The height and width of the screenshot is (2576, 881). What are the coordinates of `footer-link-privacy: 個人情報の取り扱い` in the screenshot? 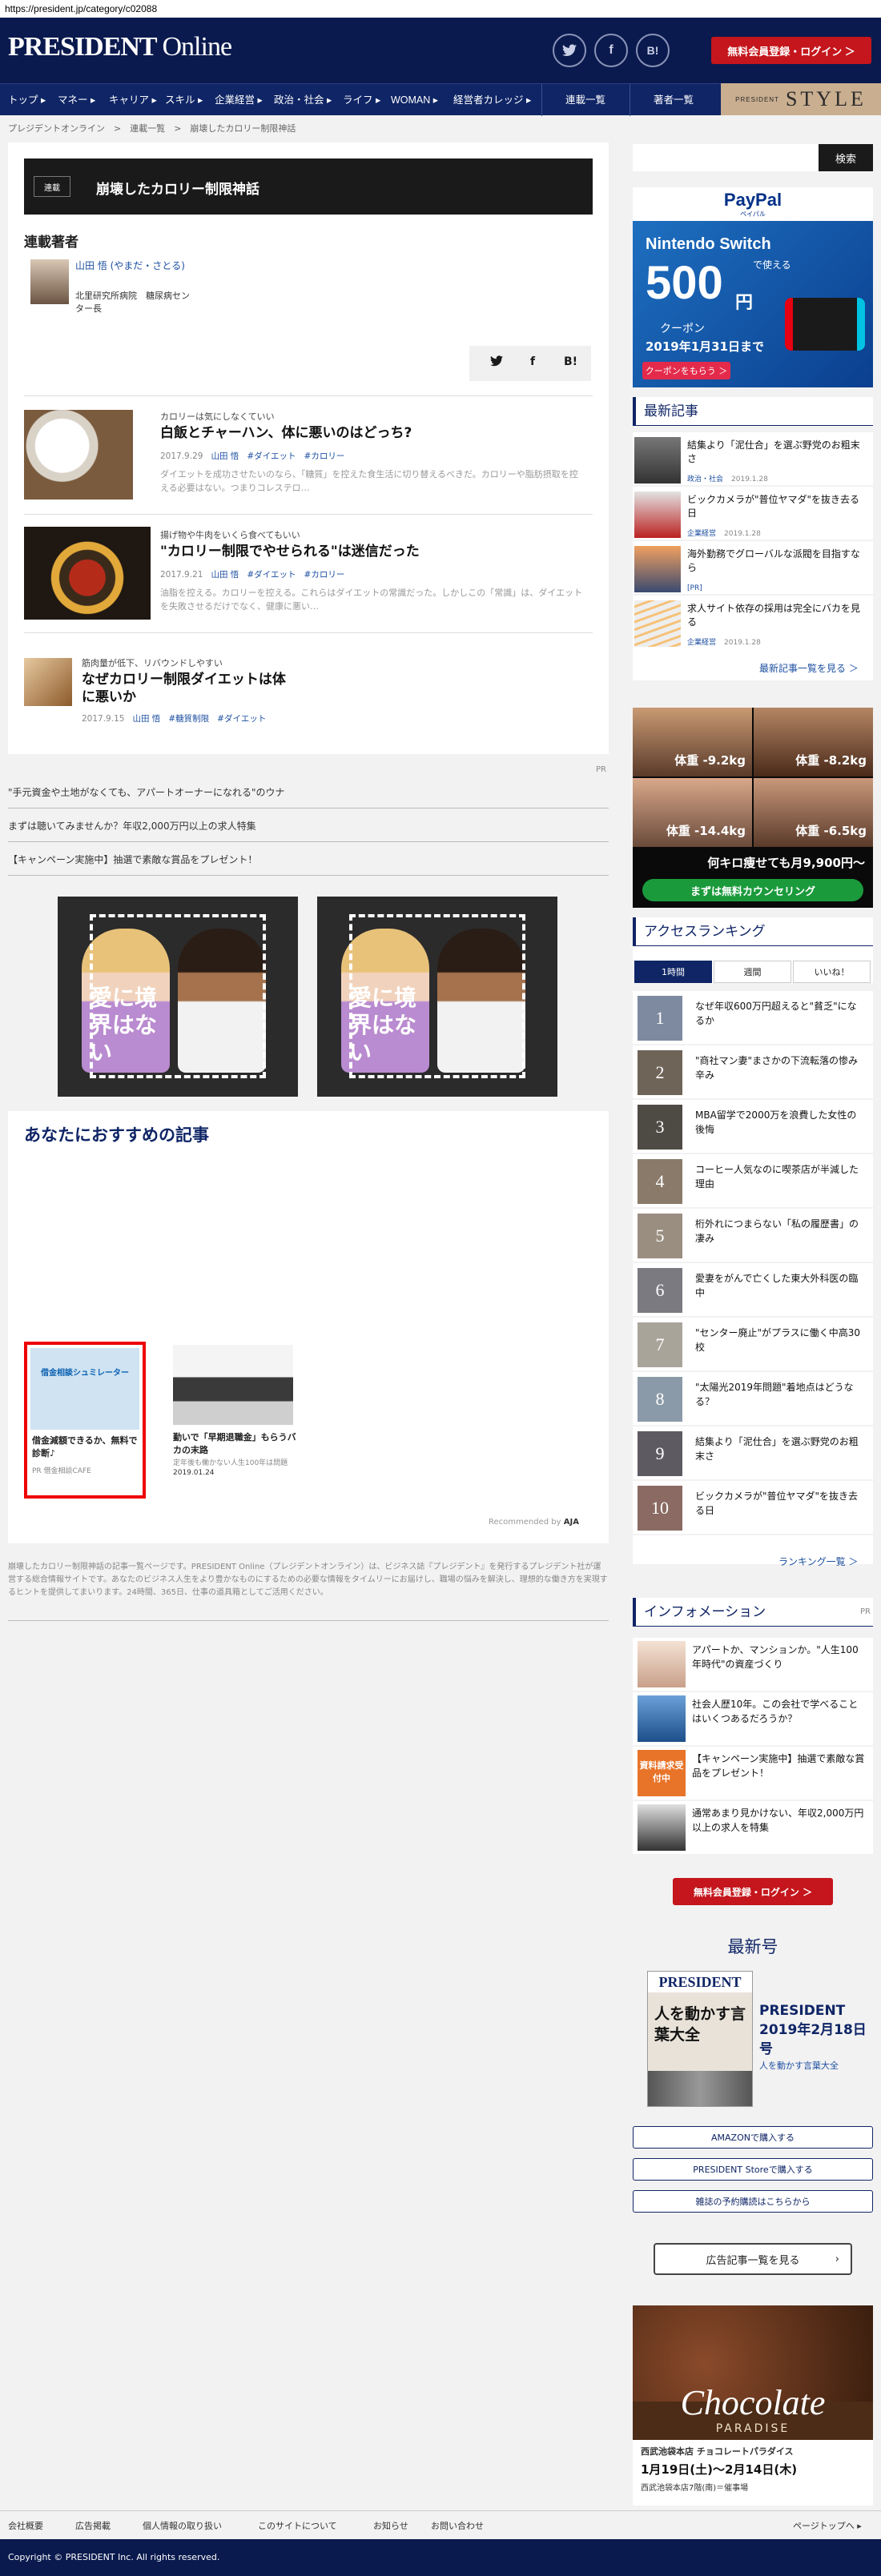 It's located at (183, 2525).